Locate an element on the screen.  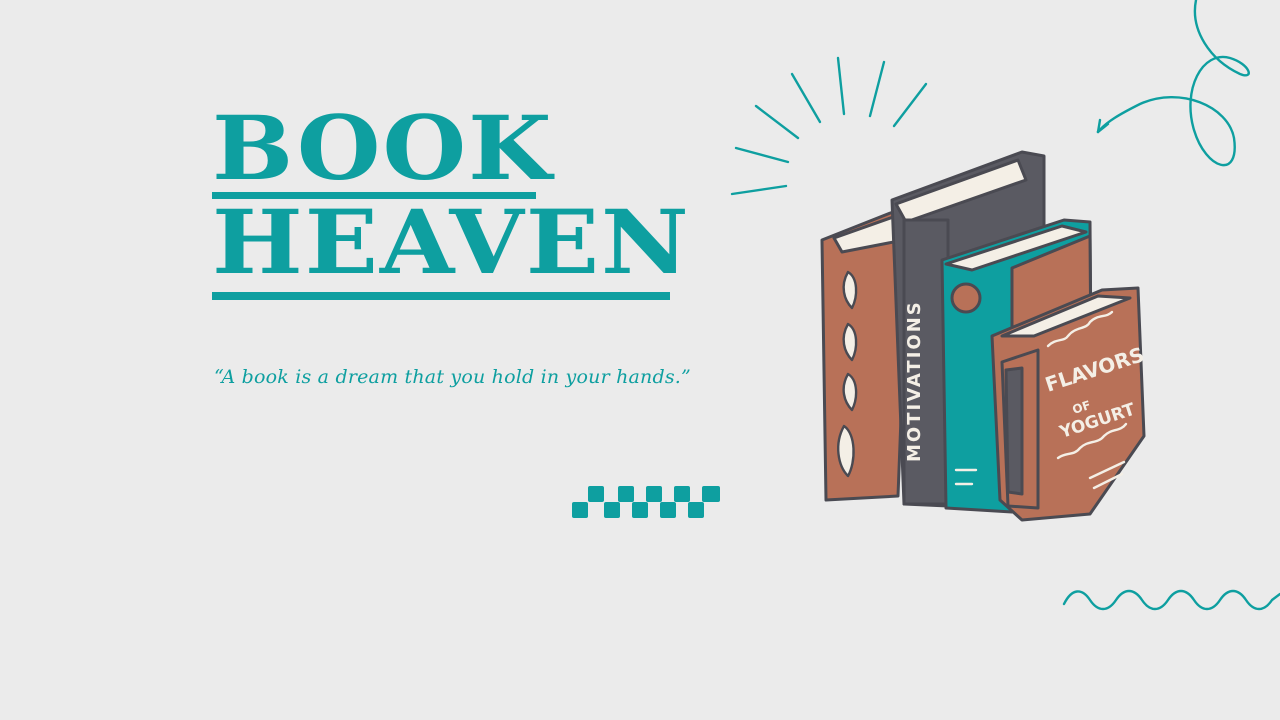
checker-pattern-decoration is located at coordinates (646, 502).